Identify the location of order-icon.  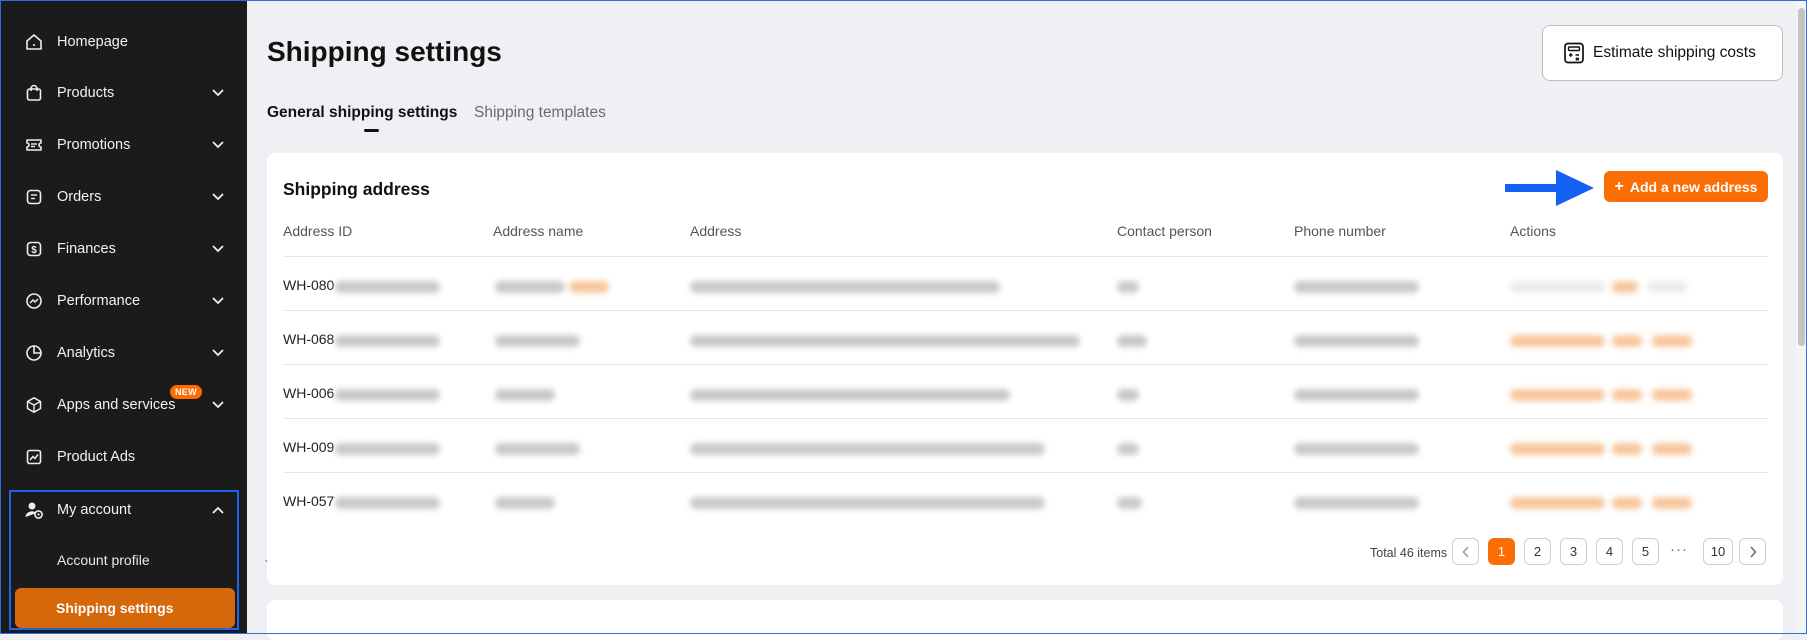
(34, 197).